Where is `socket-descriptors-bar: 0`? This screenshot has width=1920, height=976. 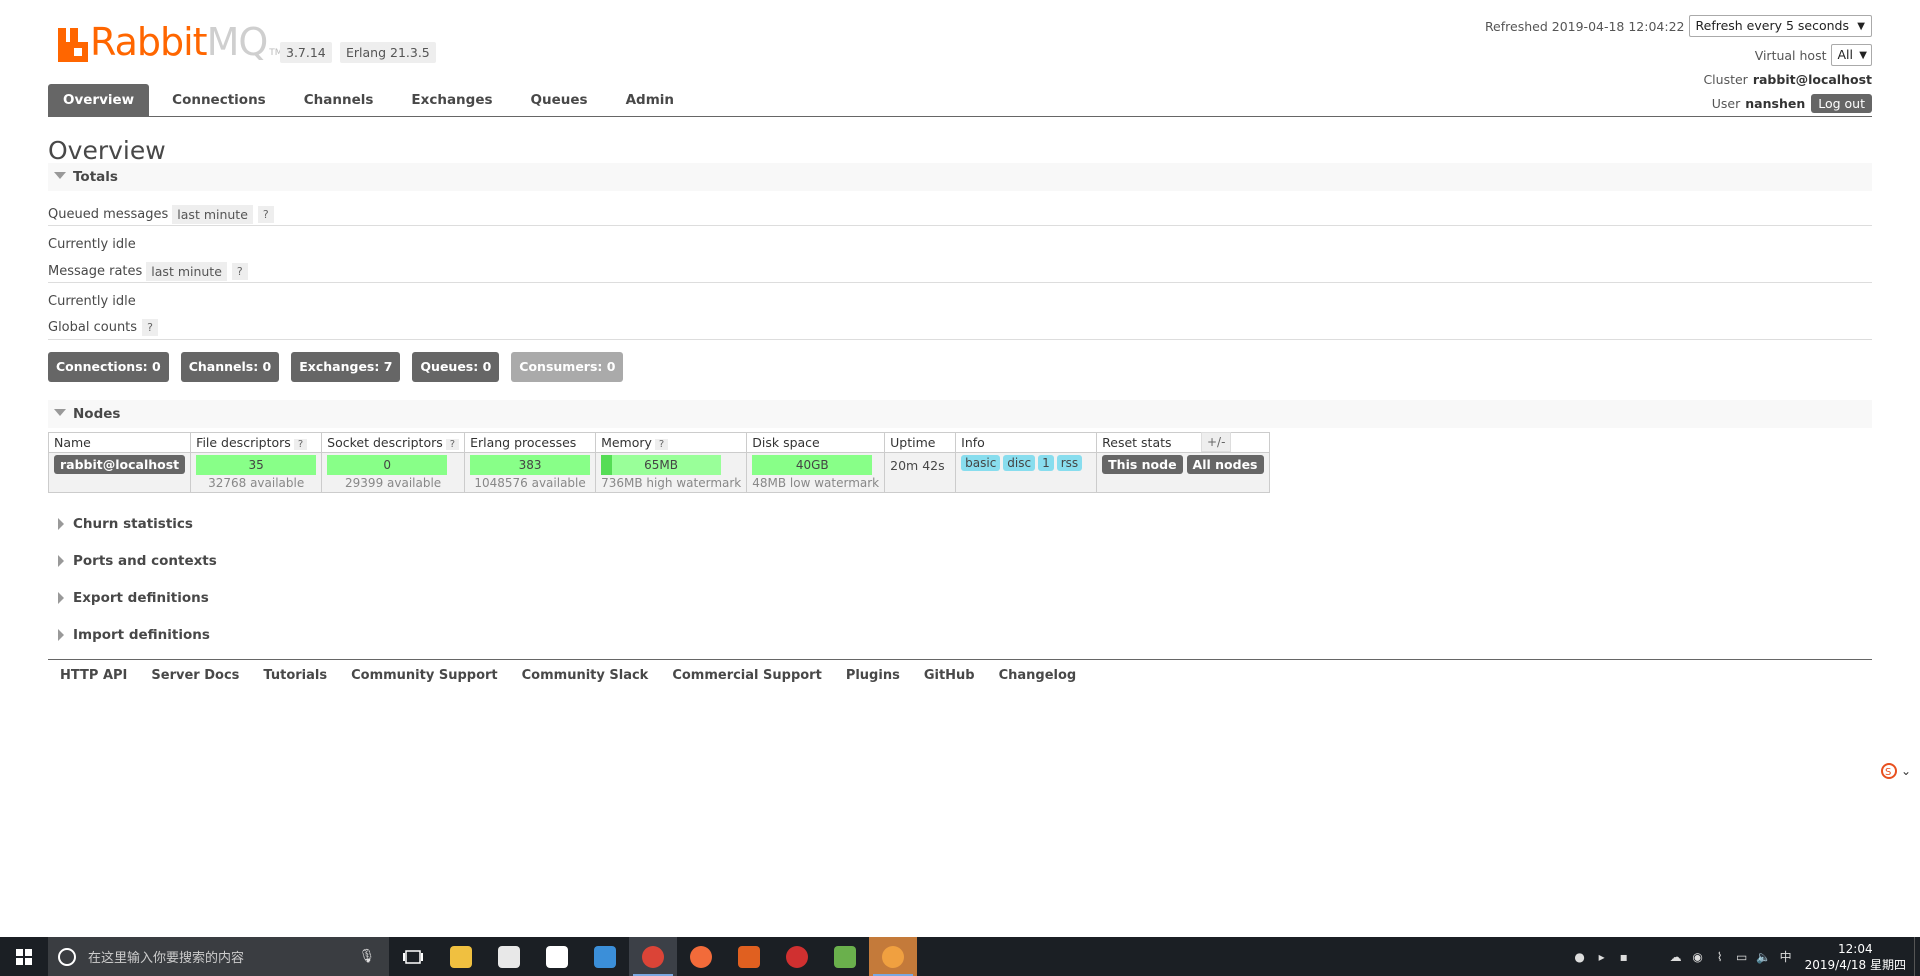 socket-descriptors-bar: 0 is located at coordinates (387, 465).